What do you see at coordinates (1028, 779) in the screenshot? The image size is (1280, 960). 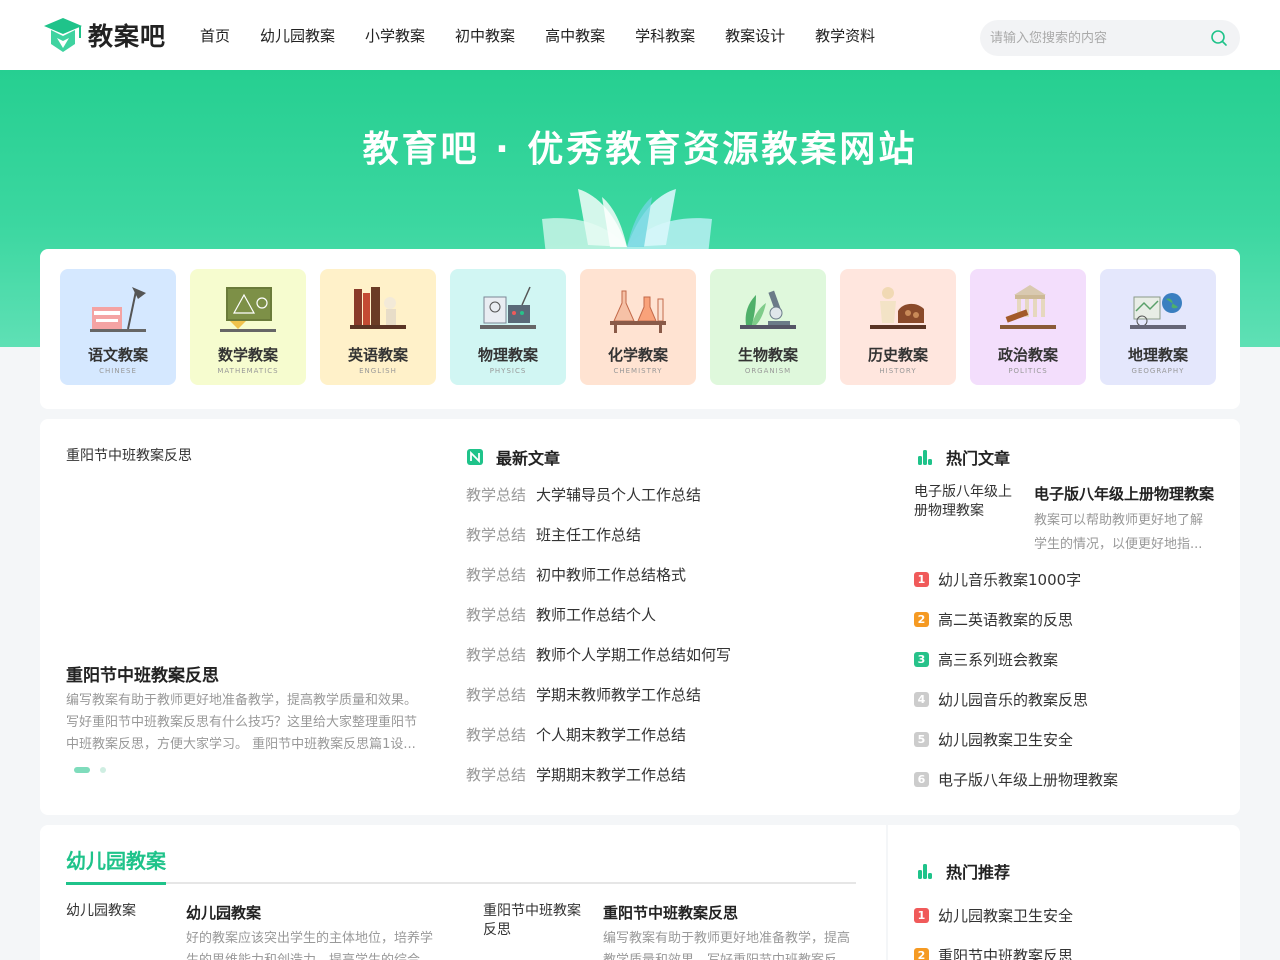 I see `rank-title: 电子版八年级上册物理教案` at bounding box center [1028, 779].